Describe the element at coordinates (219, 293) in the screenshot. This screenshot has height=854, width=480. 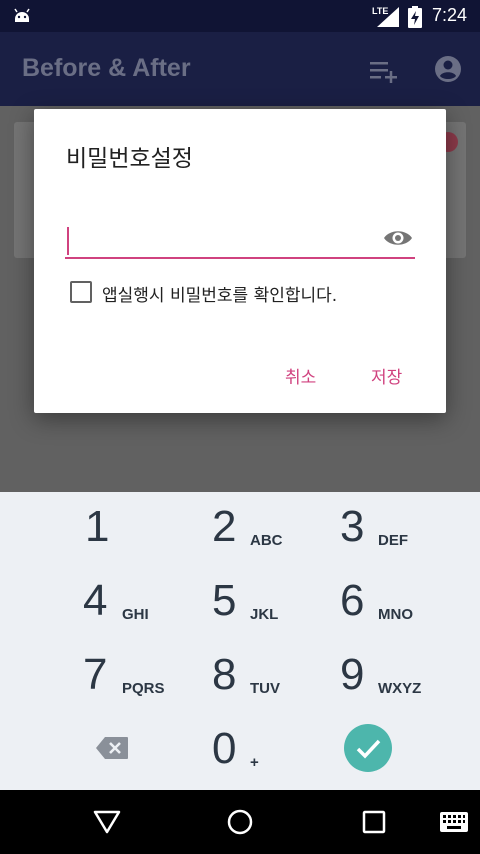
I see `confirm-on-launch-label: 앱실행시 비밀번호를 확인합니다.` at that location.